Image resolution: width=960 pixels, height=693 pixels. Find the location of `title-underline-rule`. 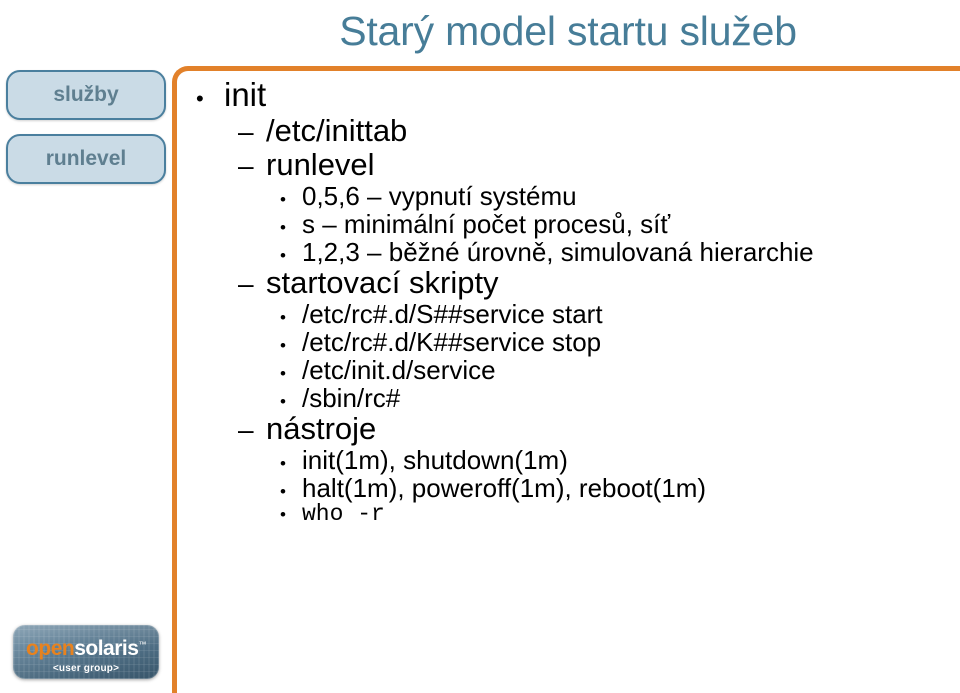

title-underline-rule is located at coordinates (582, 68).